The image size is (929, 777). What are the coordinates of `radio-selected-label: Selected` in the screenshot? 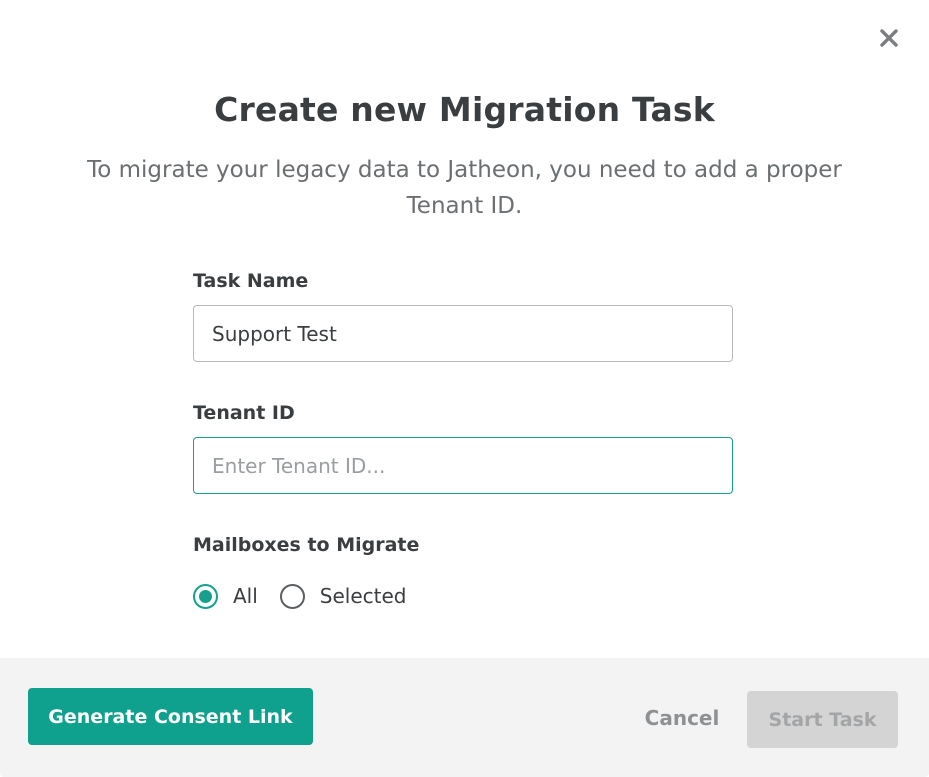 It's located at (363, 596).